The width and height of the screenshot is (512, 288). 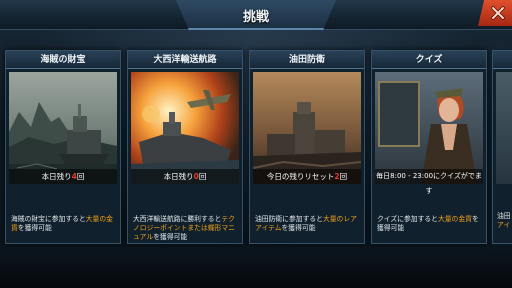 What do you see at coordinates (429, 60) in the screenshot?
I see `card-title: クイズ` at bounding box center [429, 60].